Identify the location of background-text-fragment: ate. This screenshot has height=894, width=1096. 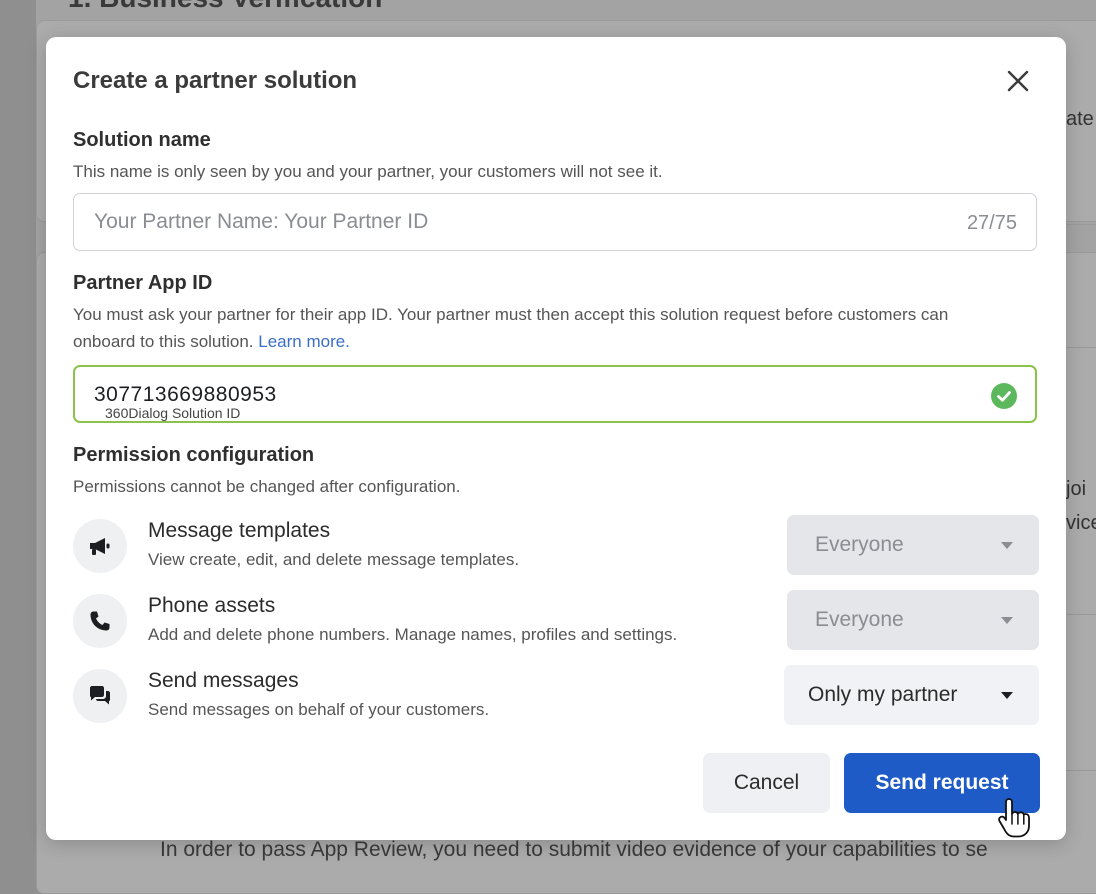
(1080, 119).